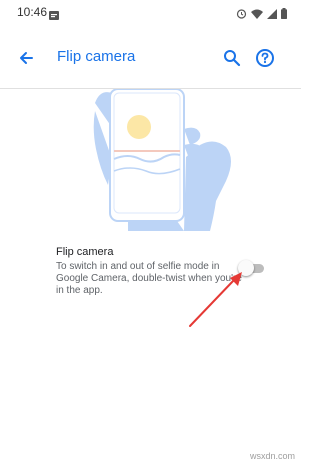 Image resolution: width=320 pixels, height=464 pixels. I want to click on back-button, so click(26, 58).